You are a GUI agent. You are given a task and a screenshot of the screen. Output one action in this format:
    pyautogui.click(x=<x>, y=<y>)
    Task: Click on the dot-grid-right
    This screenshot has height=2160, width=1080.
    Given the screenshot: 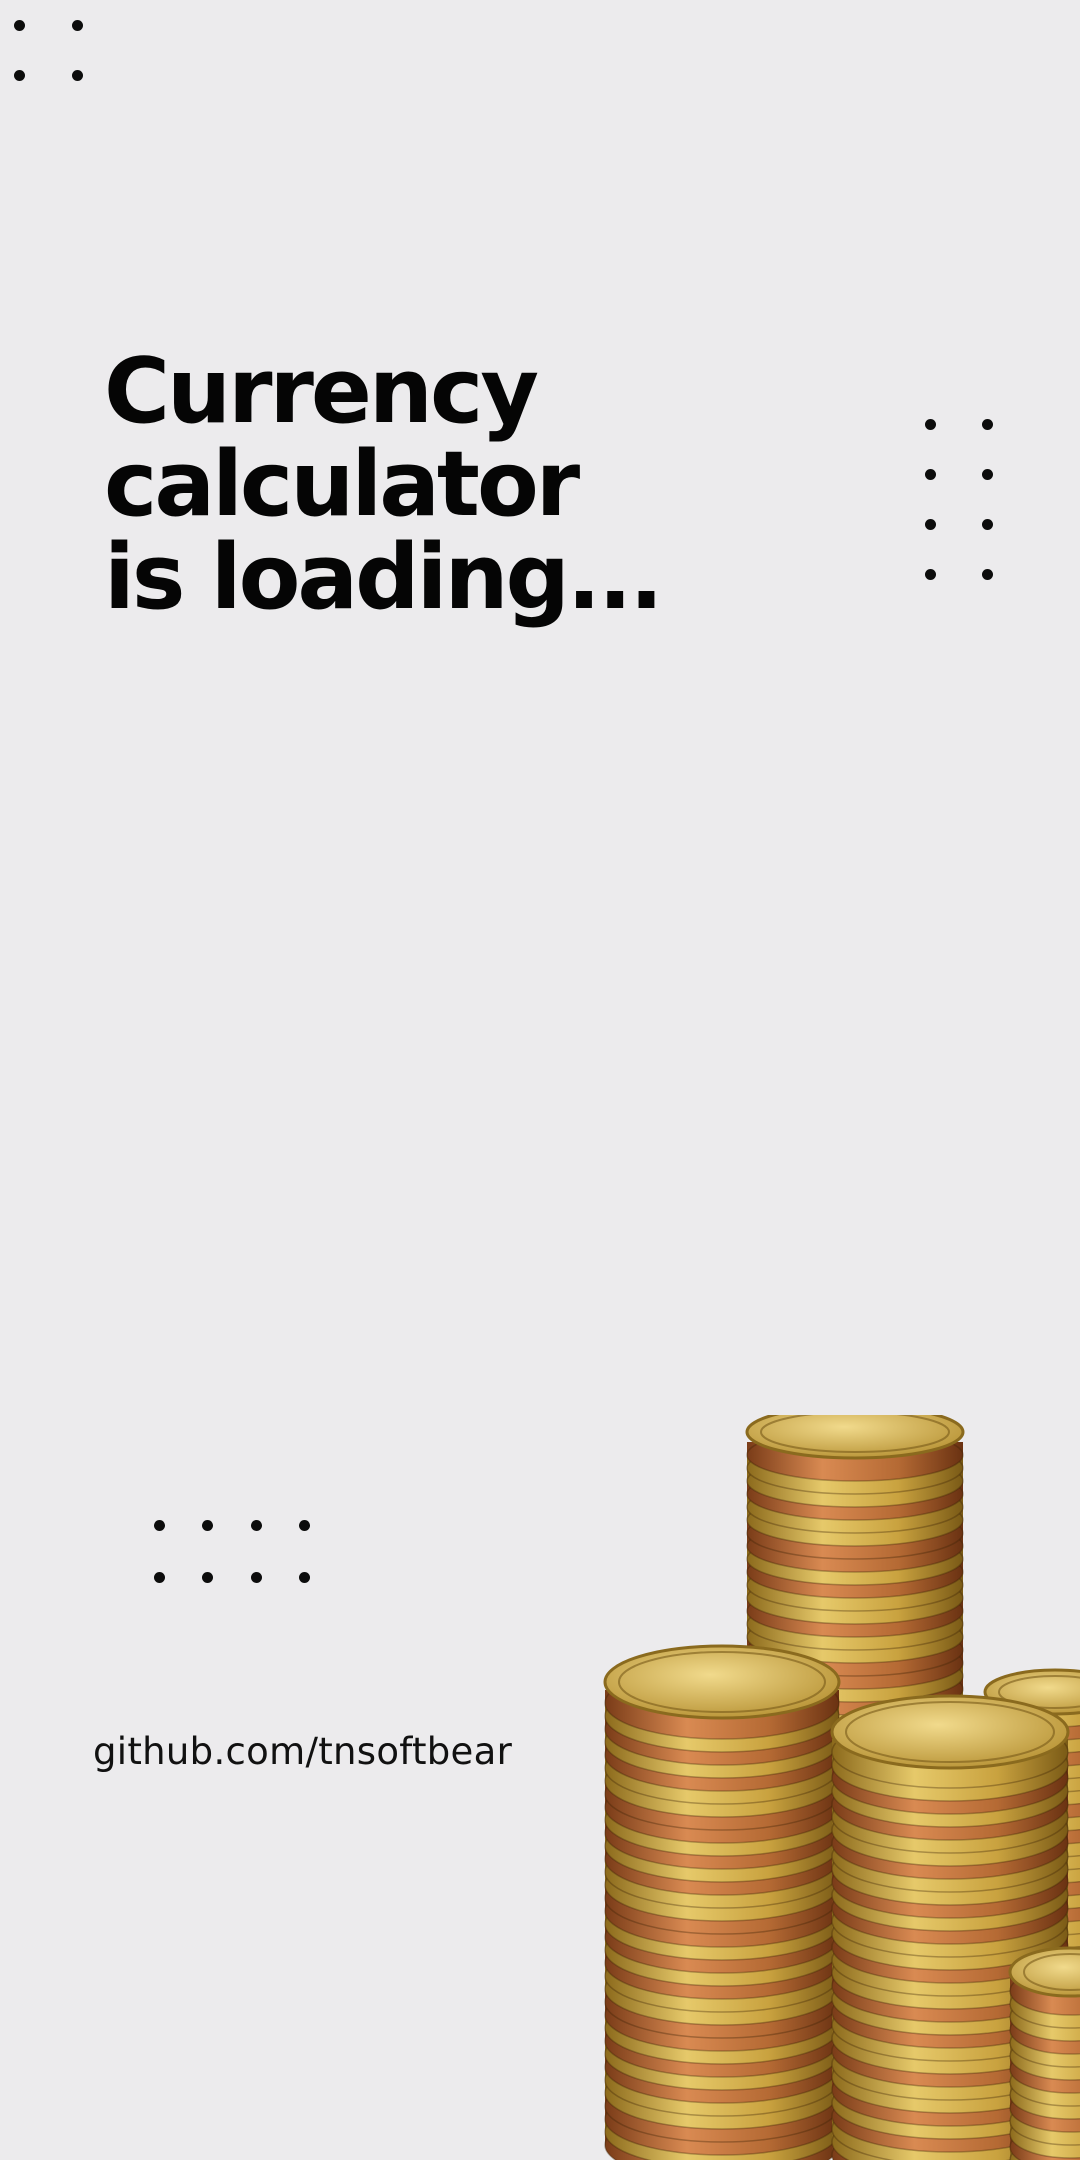 What is the action you would take?
    pyautogui.click(x=960, y=500)
    